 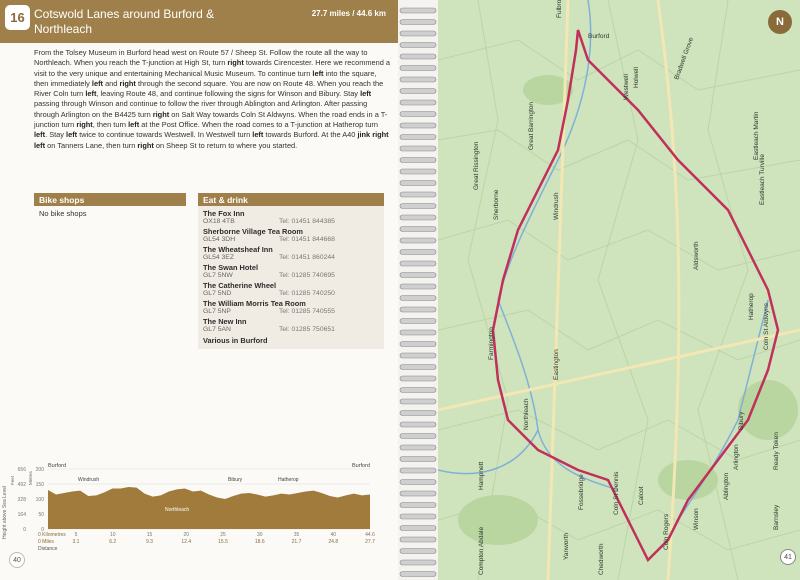 I want to click on profile-km-tick: 40, so click(x=333, y=535).